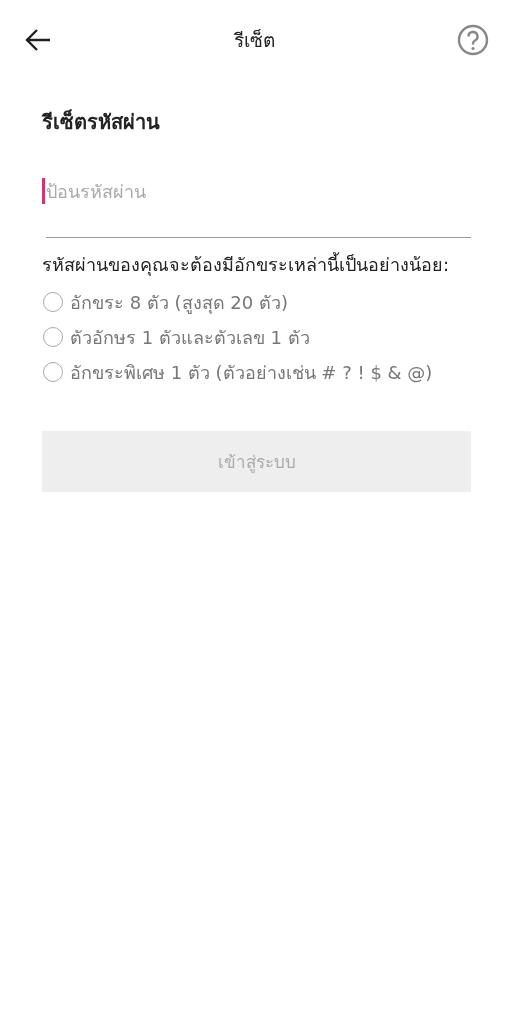 This screenshot has height=1024, width=513. Describe the element at coordinates (254, 40) in the screenshot. I see `page-title: รีเซ็ต` at that location.